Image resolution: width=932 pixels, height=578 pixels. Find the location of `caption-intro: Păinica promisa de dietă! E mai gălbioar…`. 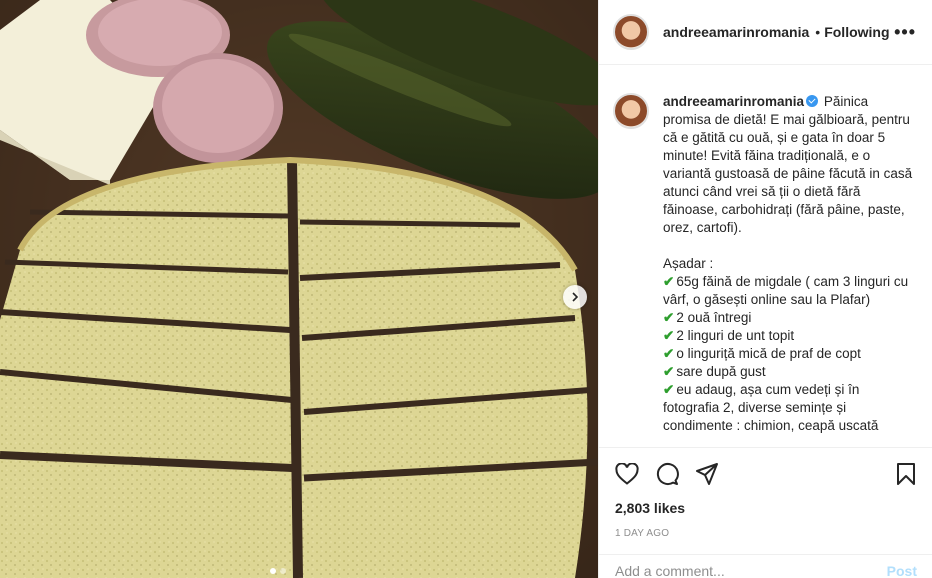

caption-intro: Păinica promisa de dietă! E mai gălbioar… is located at coordinates (789, 164).